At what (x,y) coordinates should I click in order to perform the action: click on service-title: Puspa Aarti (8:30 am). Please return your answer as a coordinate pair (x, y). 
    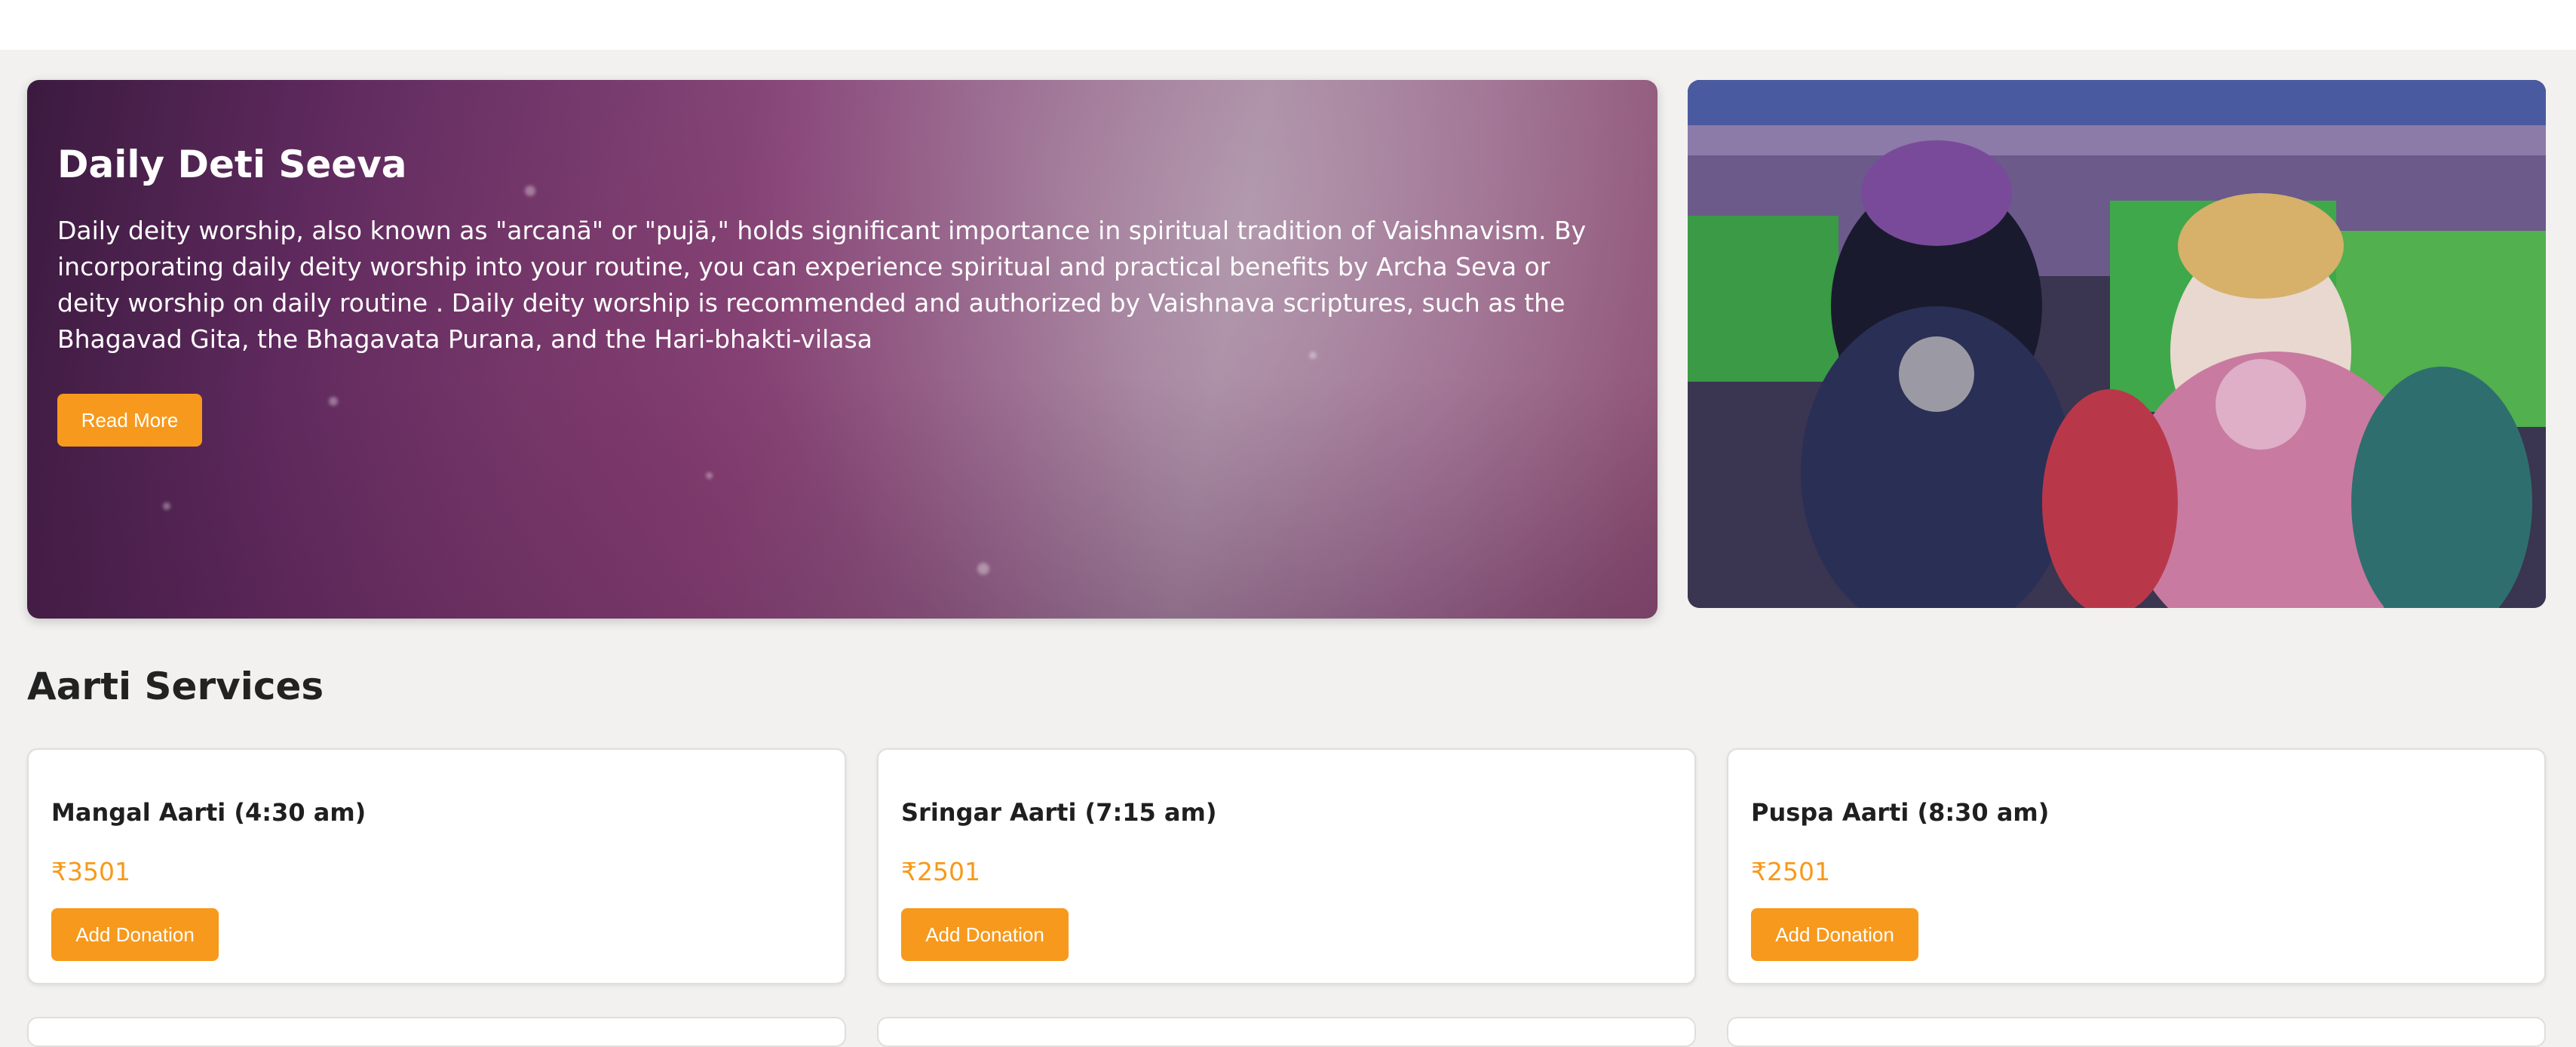
    Looking at the image, I should click on (1900, 812).